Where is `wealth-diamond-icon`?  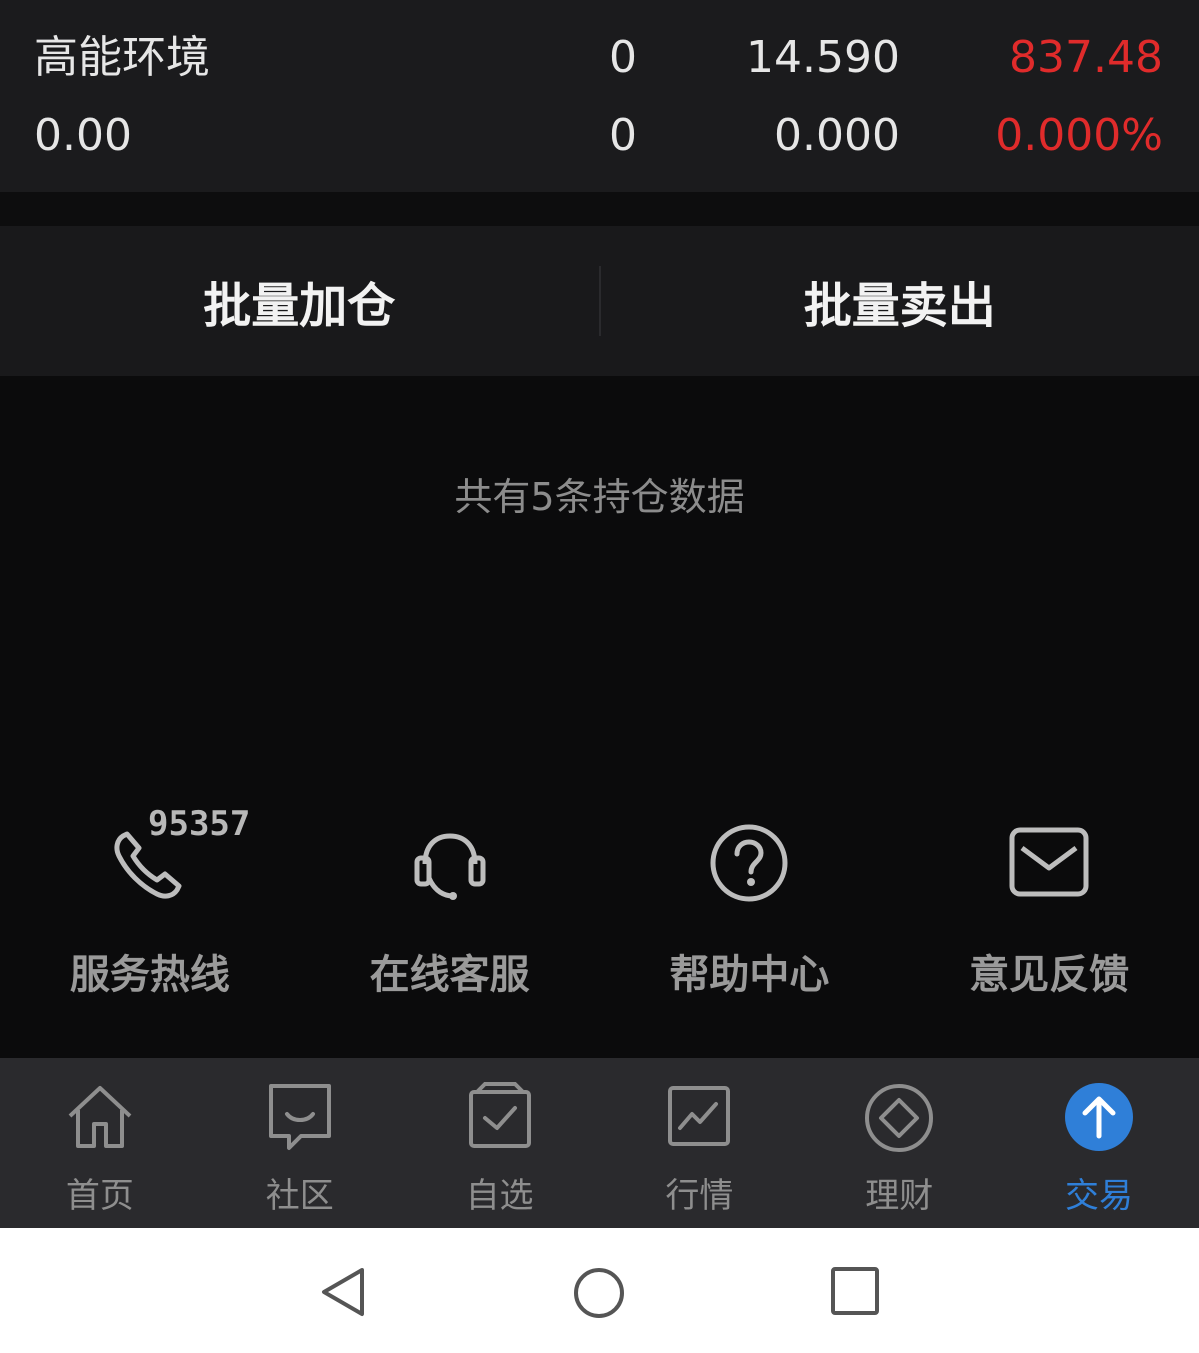
wealth-diamond-icon is located at coordinates (899, 1120).